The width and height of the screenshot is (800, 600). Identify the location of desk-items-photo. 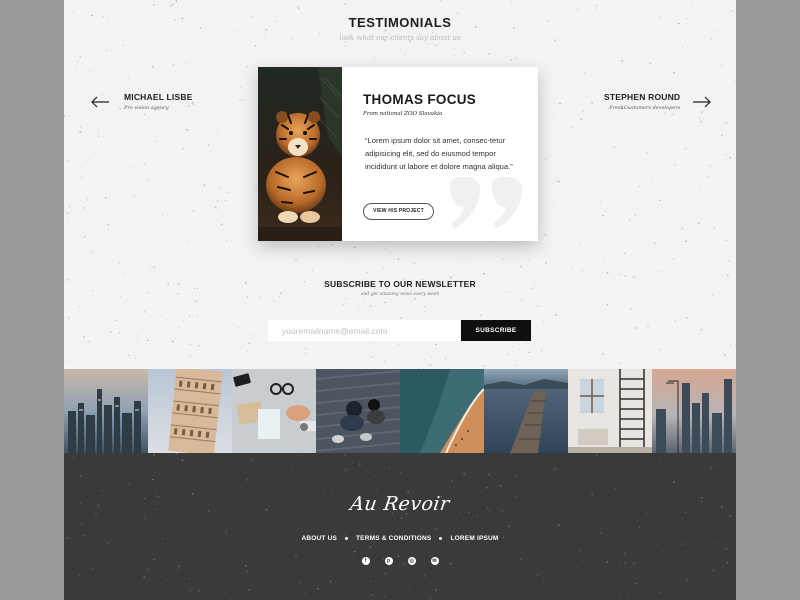
(274, 411).